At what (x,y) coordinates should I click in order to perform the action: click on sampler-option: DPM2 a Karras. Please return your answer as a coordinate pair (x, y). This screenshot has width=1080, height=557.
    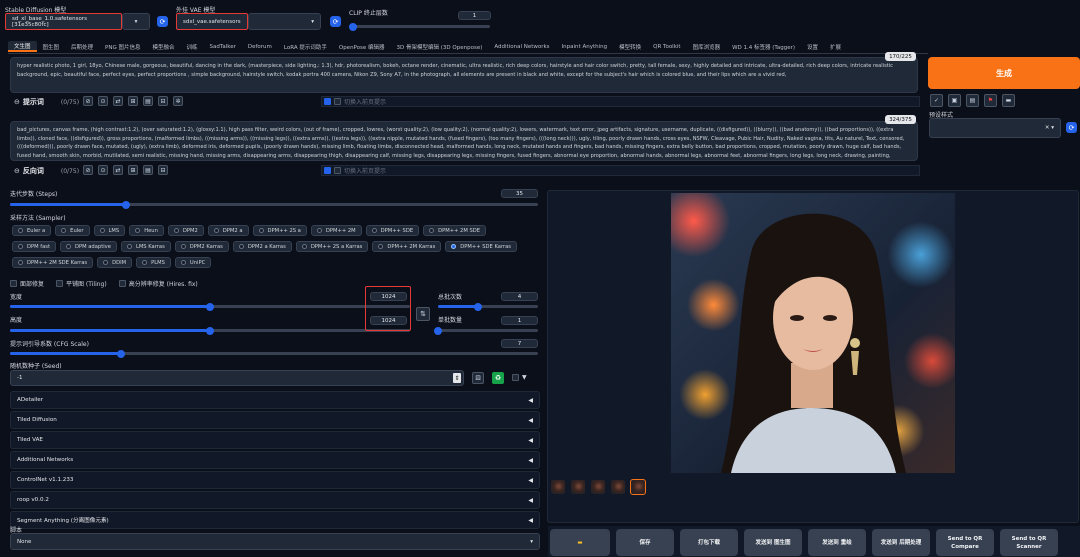
    Looking at the image, I should click on (262, 246).